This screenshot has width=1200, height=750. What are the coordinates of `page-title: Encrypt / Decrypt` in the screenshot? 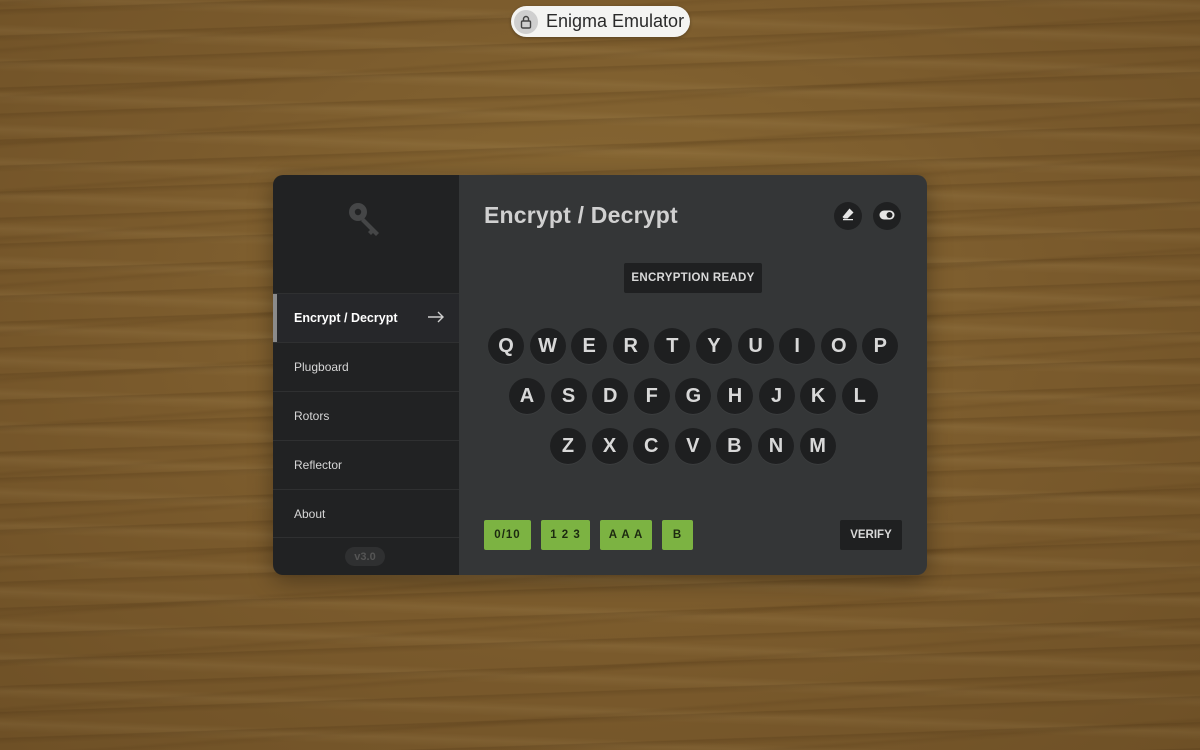 It's located at (581, 215).